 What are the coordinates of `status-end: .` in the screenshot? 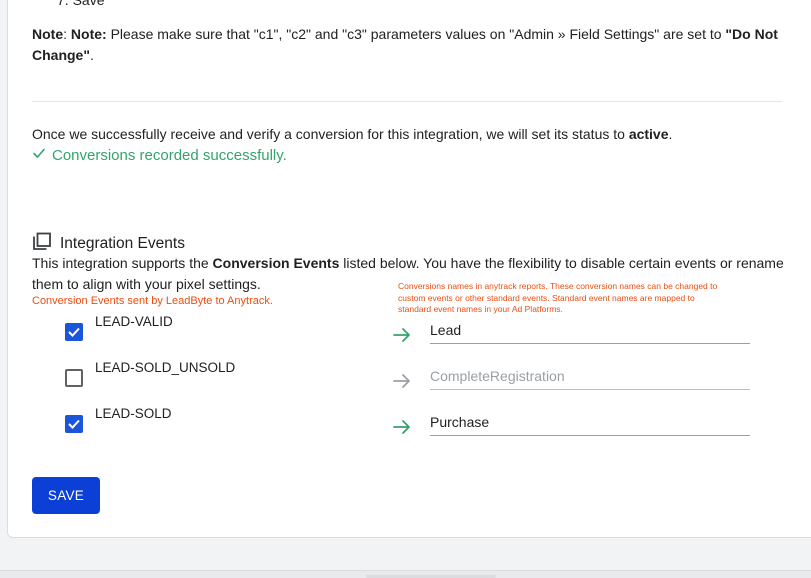 It's located at (670, 134).